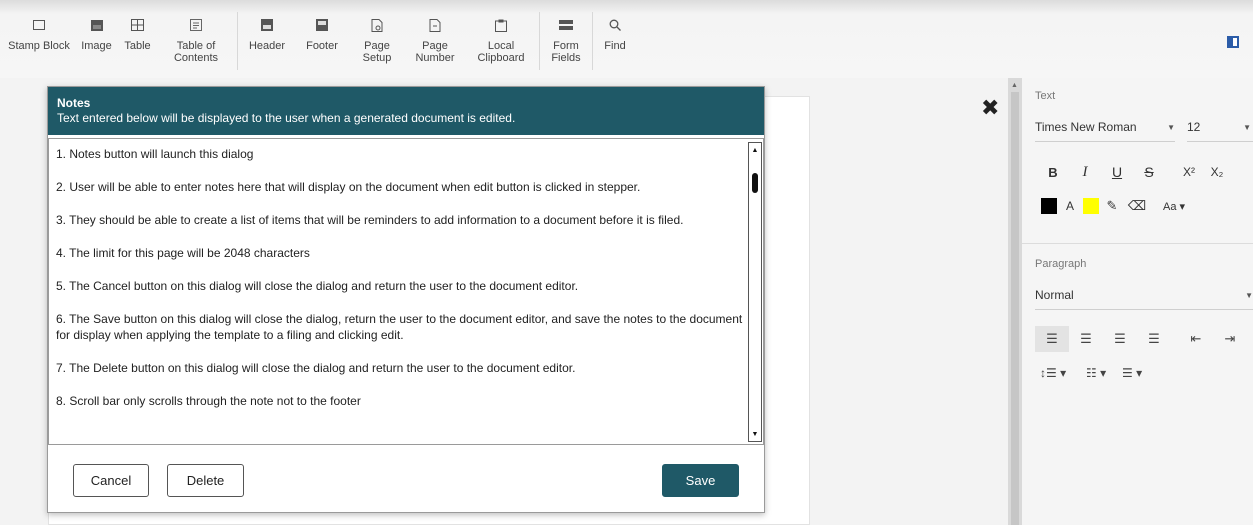  What do you see at coordinates (1154, 339) in the screenshot?
I see `align-justify-icon: ☰` at bounding box center [1154, 339].